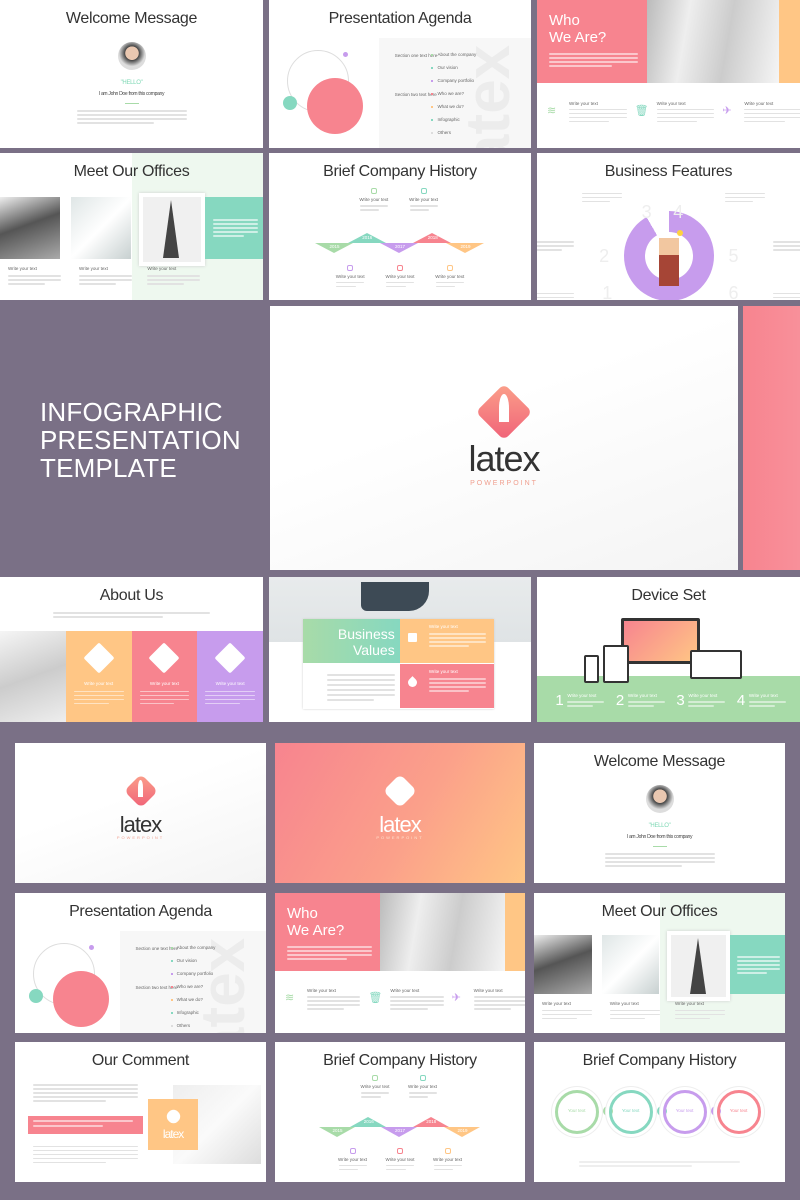 This screenshot has width=800, height=1200. What do you see at coordinates (140, 813) in the screenshot?
I see `slide-logo-white: latex POWERPOINT` at bounding box center [140, 813].